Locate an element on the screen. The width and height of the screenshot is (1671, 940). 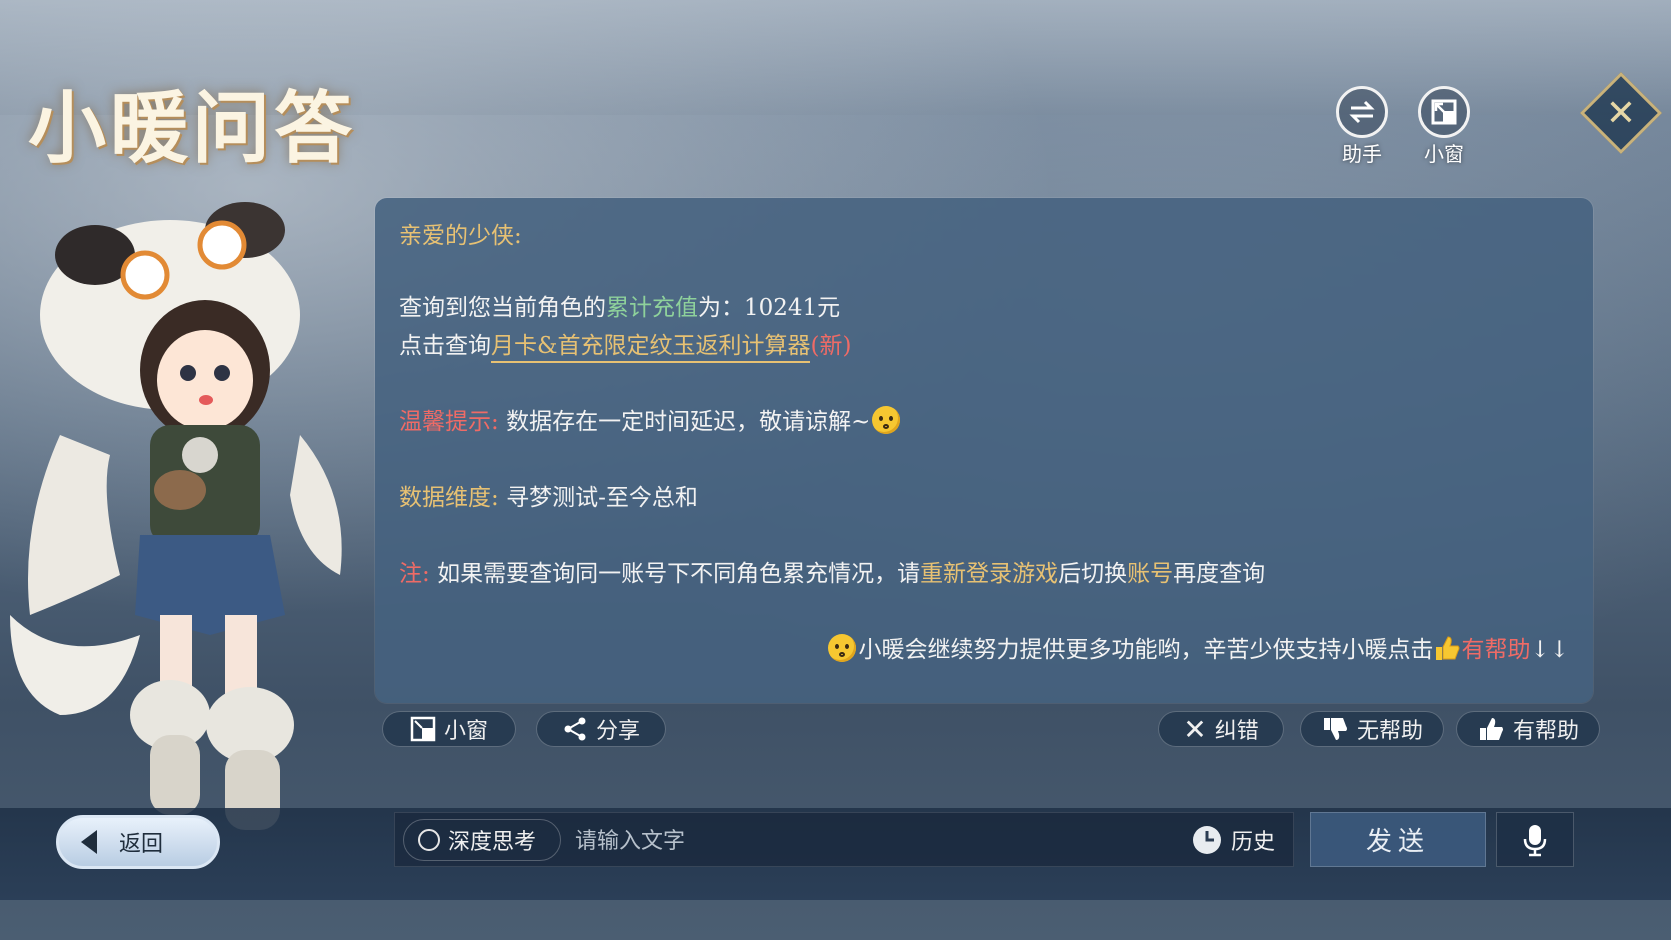
not-helpful-label: 无帮助 is located at coordinates (1389, 731).